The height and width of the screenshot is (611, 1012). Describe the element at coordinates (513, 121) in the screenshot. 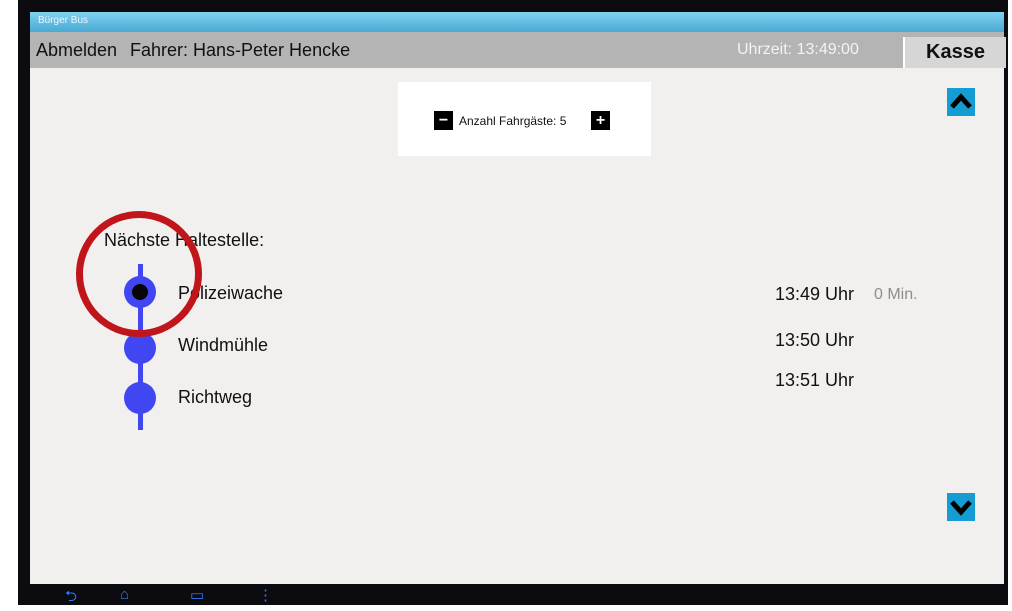

I see `passenger-count-label: Anzahl Fahrgäste: 5` at that location.